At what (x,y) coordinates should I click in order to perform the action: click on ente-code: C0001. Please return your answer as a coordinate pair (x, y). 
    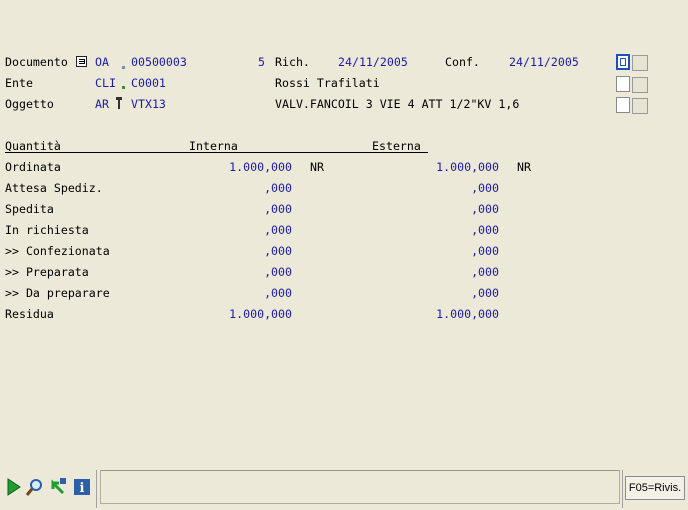
    Looking at the image, I should click on (148, 83).